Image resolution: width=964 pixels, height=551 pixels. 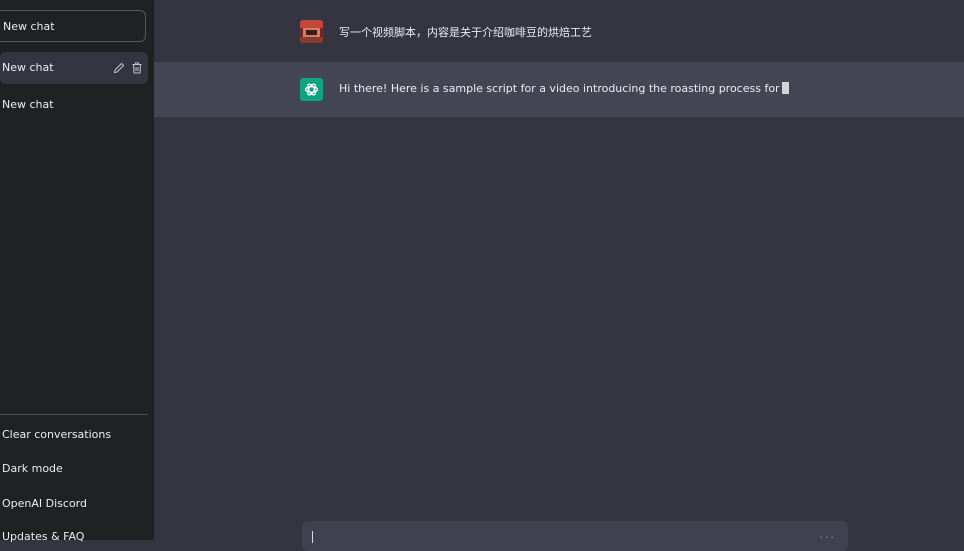 I want to click on updates-faq-link: Updates & FAQ, so click(x=43, y=536).